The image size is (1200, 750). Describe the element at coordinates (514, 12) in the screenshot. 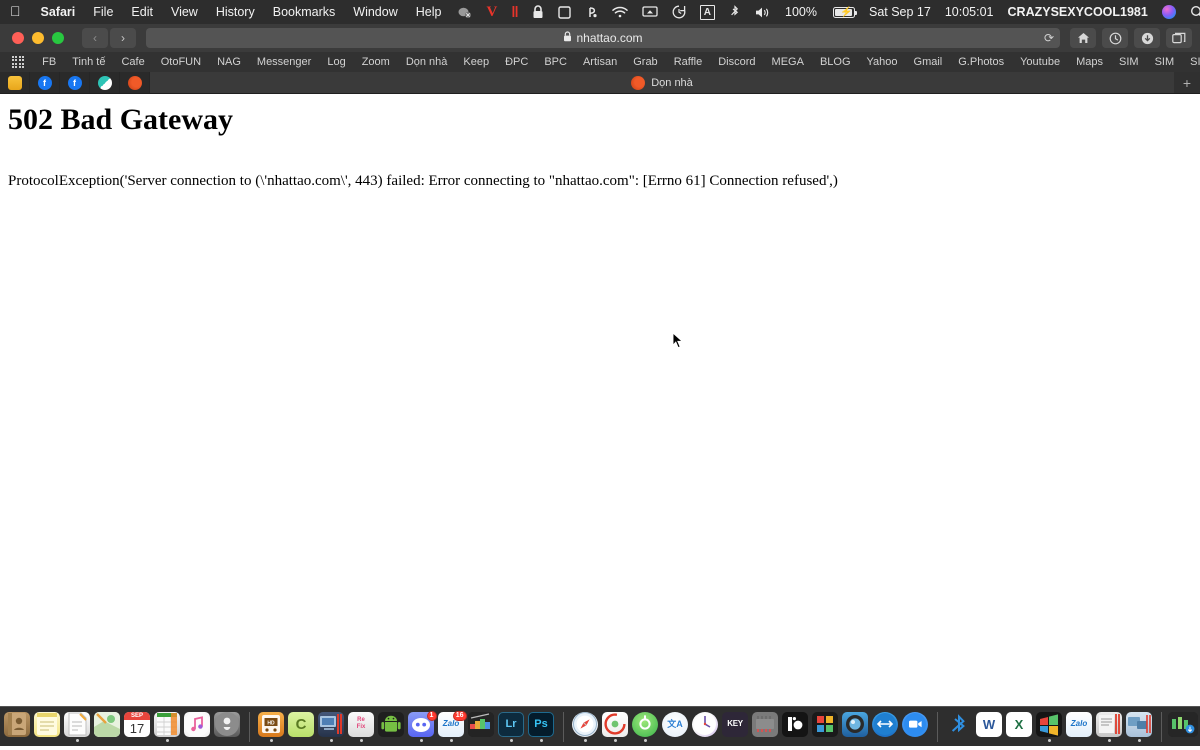

I see `pause-icon: ‖` at that location.